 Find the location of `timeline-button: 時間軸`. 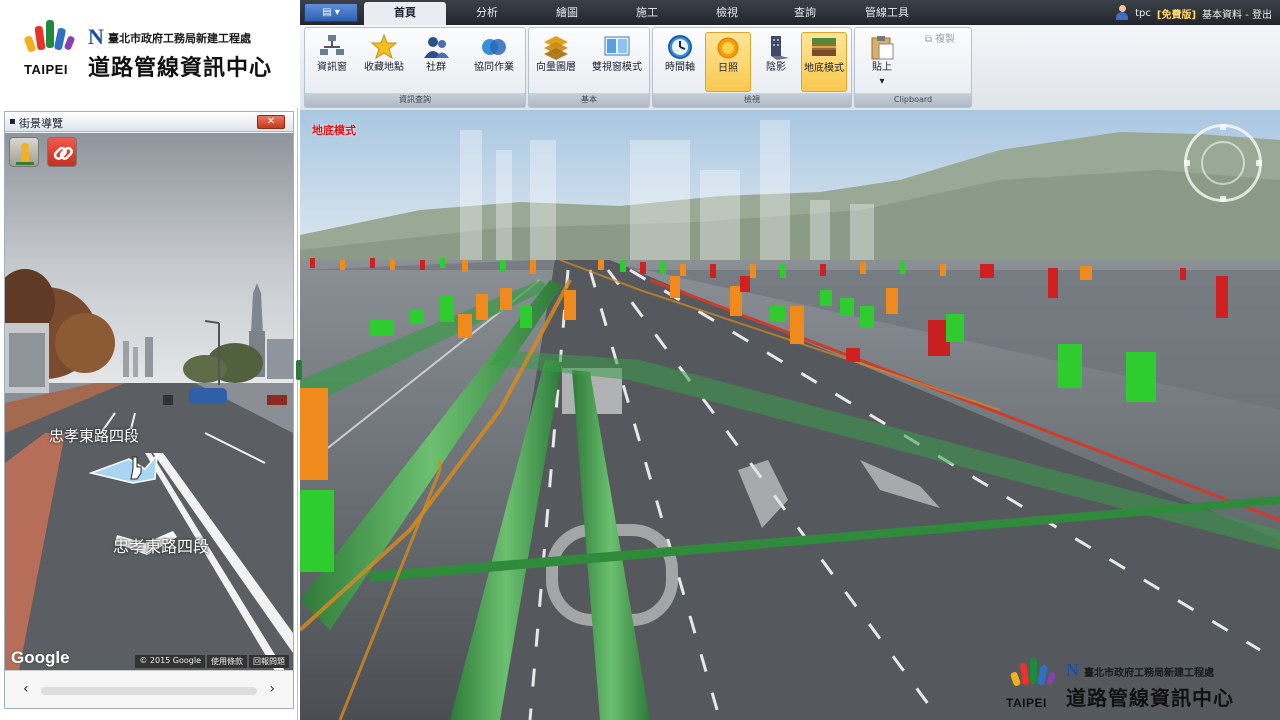

timeline-button: 時間軸 is located at coordinates (680, 62).